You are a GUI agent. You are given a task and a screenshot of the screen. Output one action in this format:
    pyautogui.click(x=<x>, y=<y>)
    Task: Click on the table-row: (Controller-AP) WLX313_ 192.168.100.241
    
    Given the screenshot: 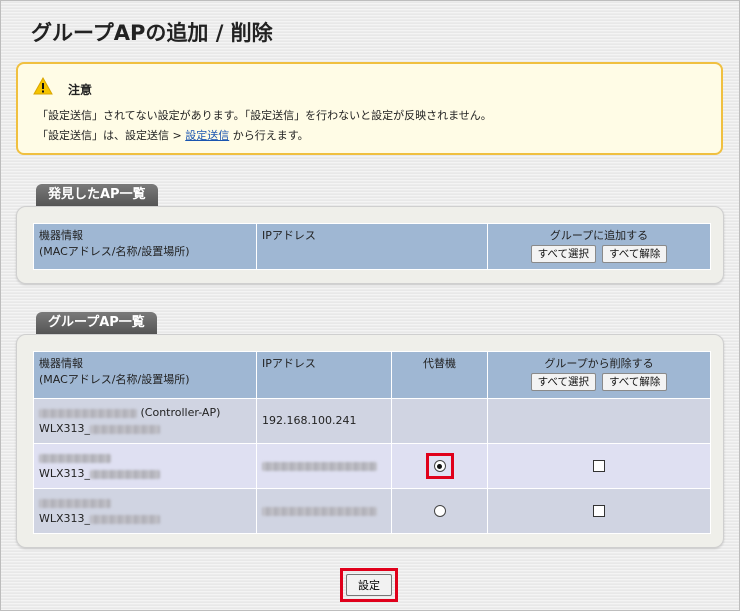 What is the action you would take?
    pyautogui.click(x=372, y=421)
    